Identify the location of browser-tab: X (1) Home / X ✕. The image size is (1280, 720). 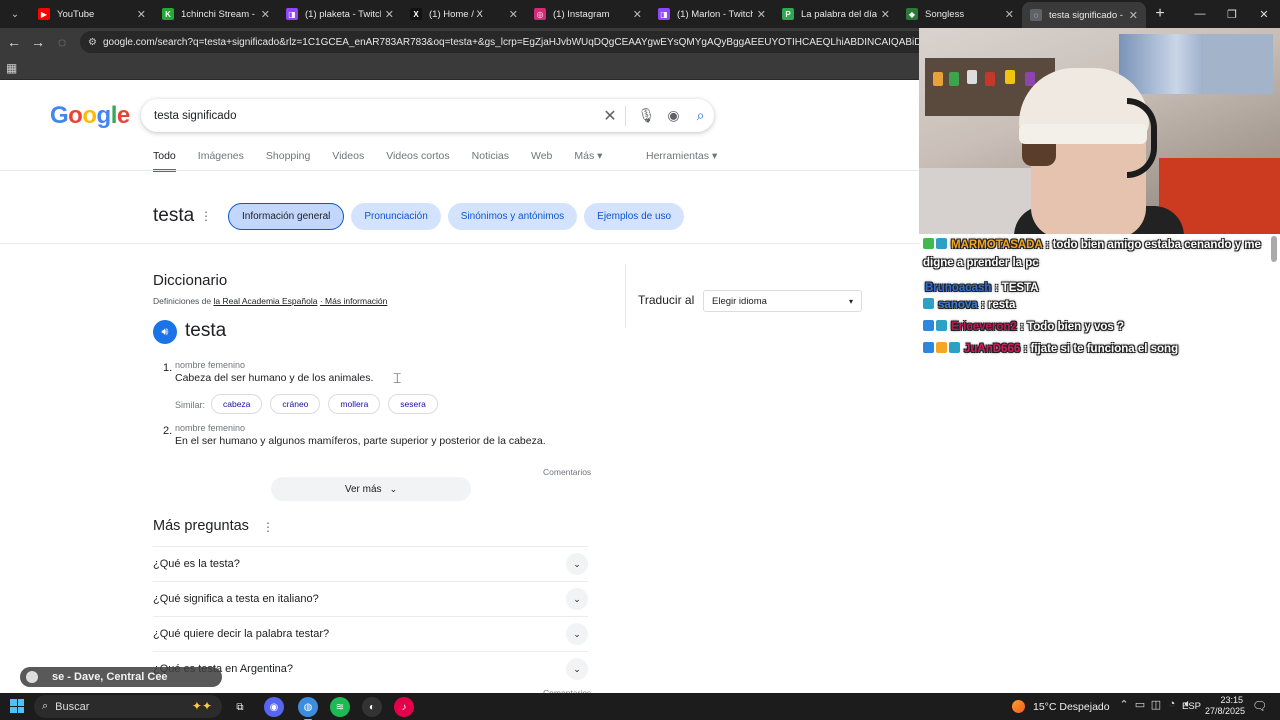
(464, 14).